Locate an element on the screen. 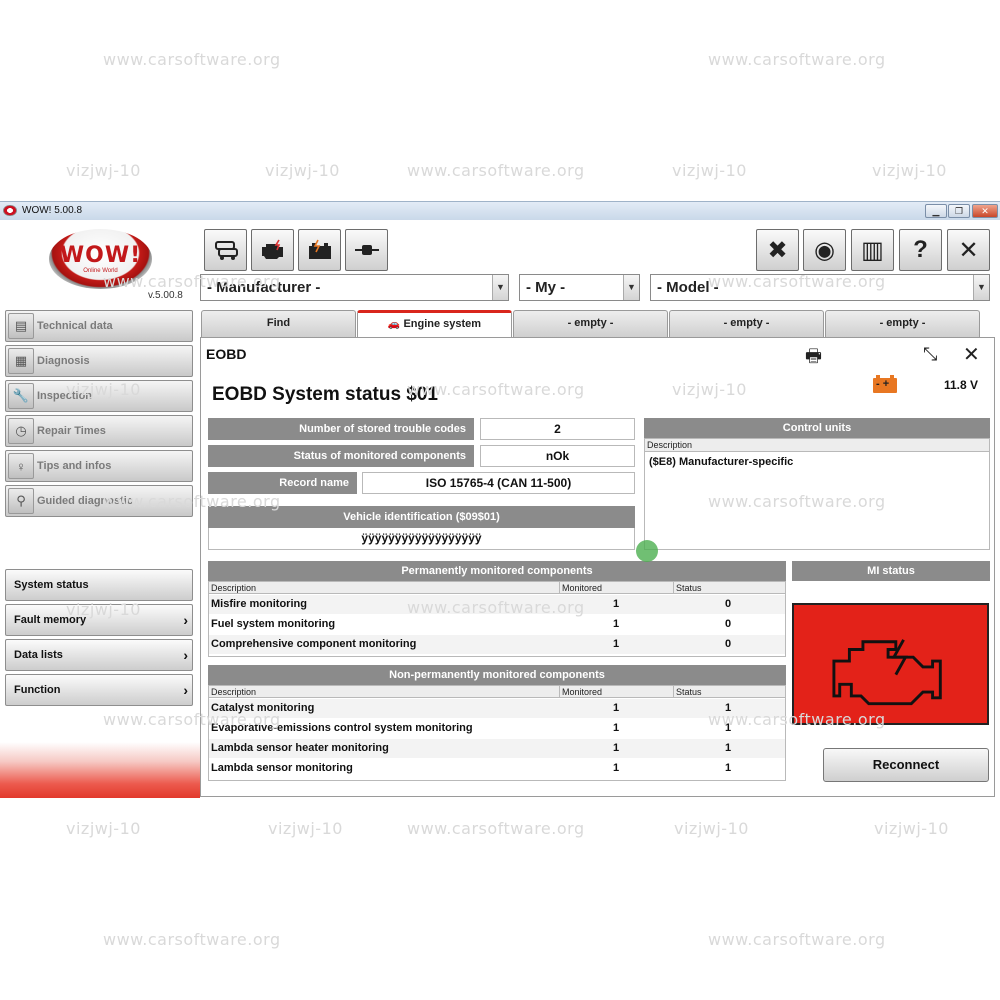 The width and height of the screenshot is (1000, 1000). model-value: - Model - is located at coordinates (688, 287).